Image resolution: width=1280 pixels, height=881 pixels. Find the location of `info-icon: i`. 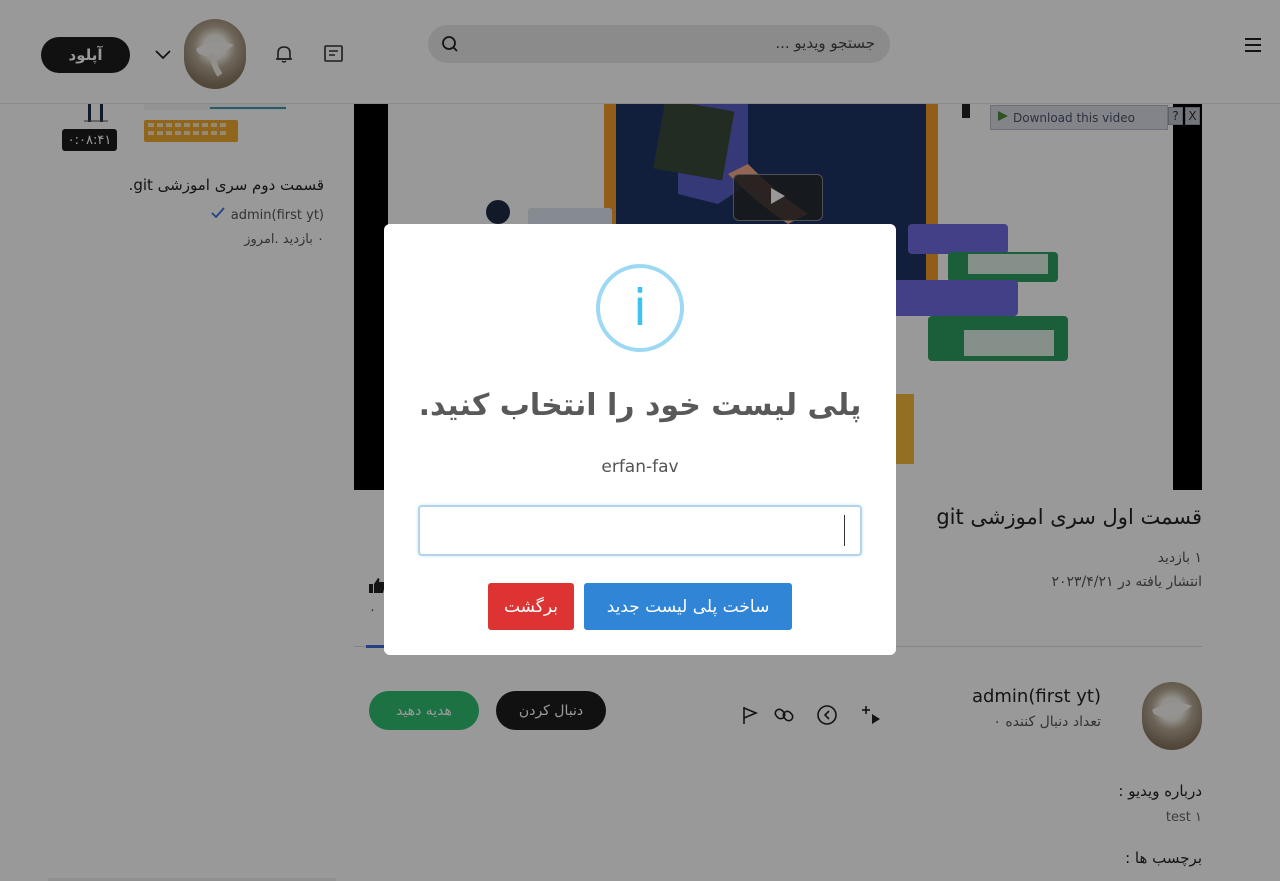

info-icon: i is located at coordinates (640, 308).